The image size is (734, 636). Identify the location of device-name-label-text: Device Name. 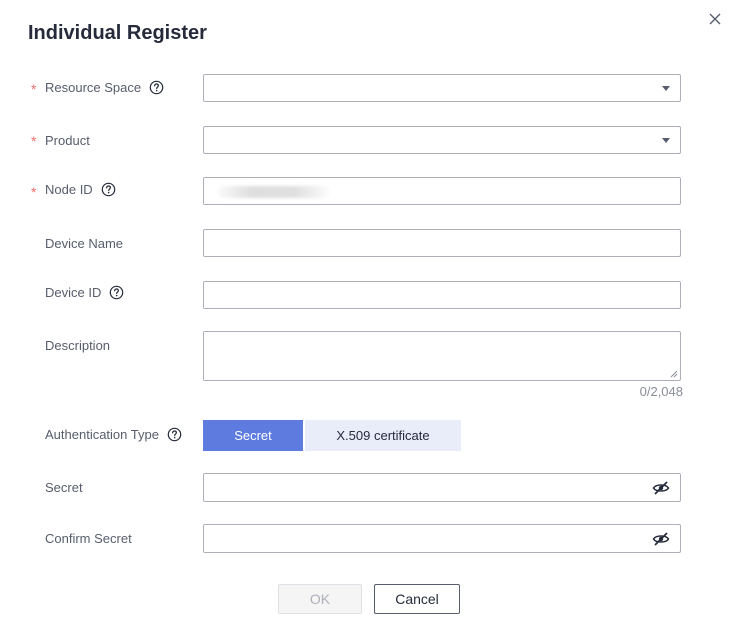
(84, 243).